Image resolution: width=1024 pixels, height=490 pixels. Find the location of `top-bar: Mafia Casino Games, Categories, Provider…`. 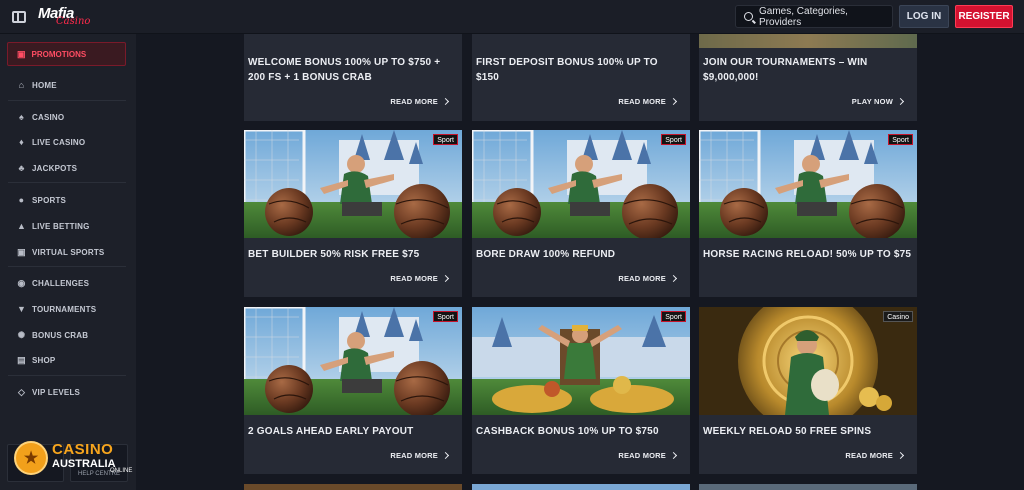

top-bar: Mafia Casino Games, Categories, Provider… is located at coordinates (512, 17).